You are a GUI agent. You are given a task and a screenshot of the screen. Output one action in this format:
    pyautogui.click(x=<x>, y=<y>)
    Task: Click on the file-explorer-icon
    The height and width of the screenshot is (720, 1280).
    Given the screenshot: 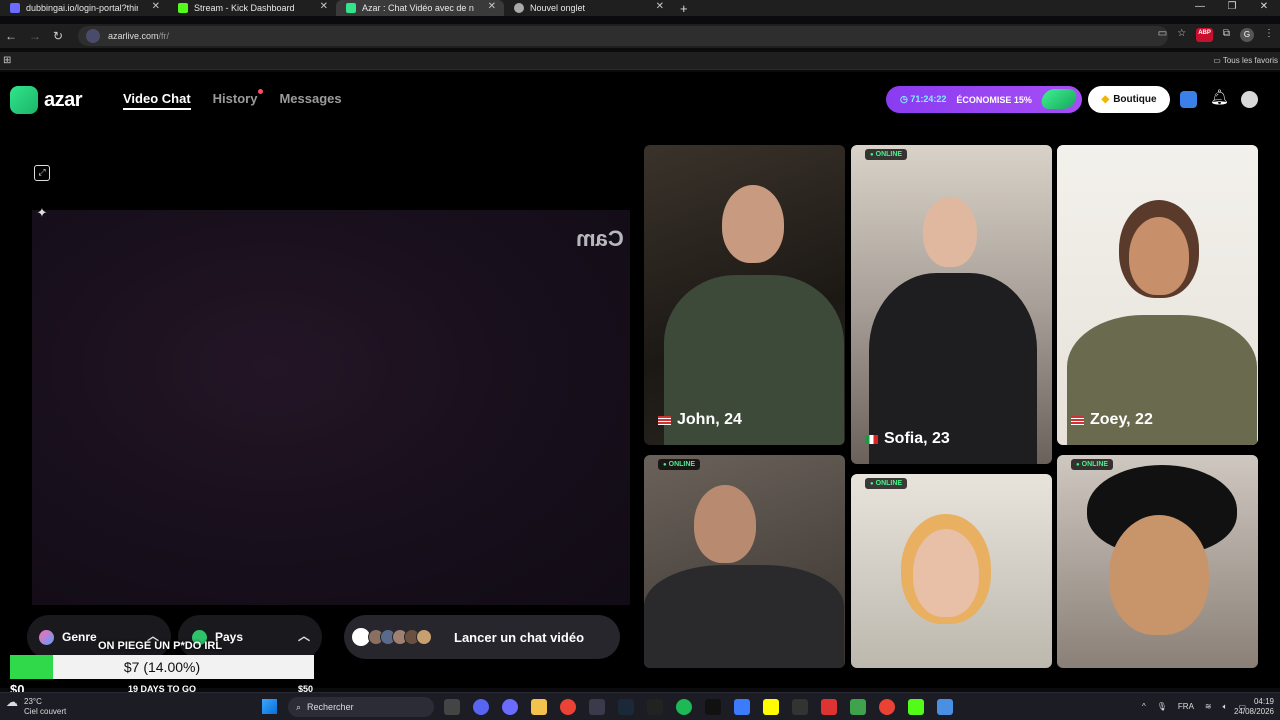 What is the action you would take?
    pyautogui.click(x=539, y=707)
    